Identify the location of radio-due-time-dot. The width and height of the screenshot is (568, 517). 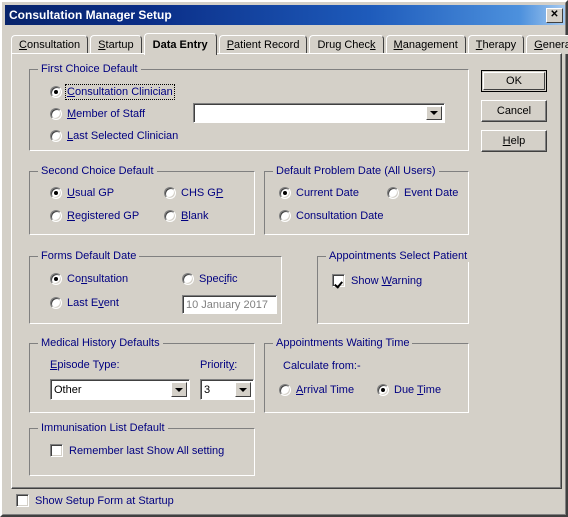
(383, 390).